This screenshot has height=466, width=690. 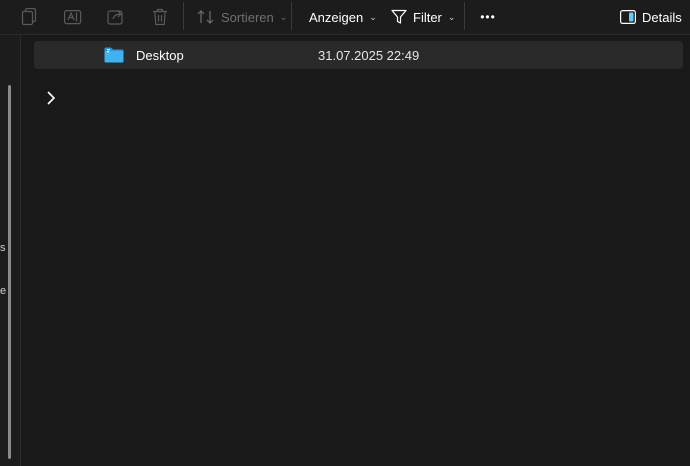 I want to click on folder-icon, so click(x=114, y=55).